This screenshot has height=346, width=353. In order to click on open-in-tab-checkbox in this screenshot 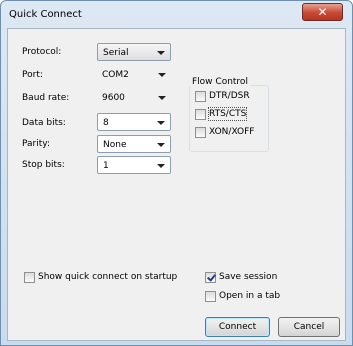, I will do `click(210, 296)`.